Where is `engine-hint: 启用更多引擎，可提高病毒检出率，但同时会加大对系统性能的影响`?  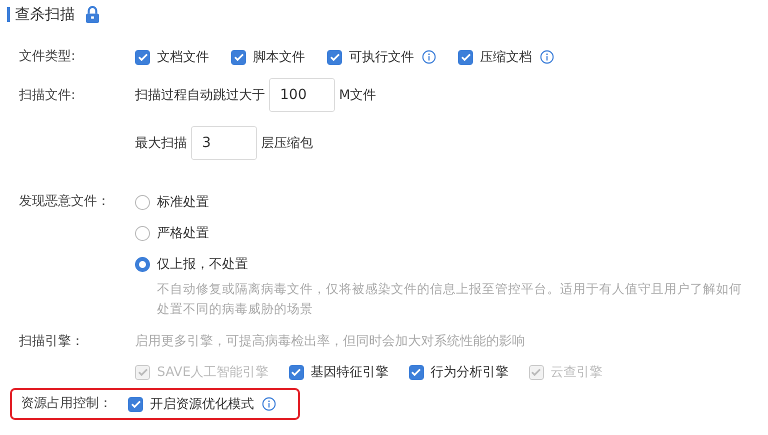
engine-hint: 启用更多引擎，可提高病毒检出率，但同时会加大对系统性能的影响 is located at coordinates (330, 342).